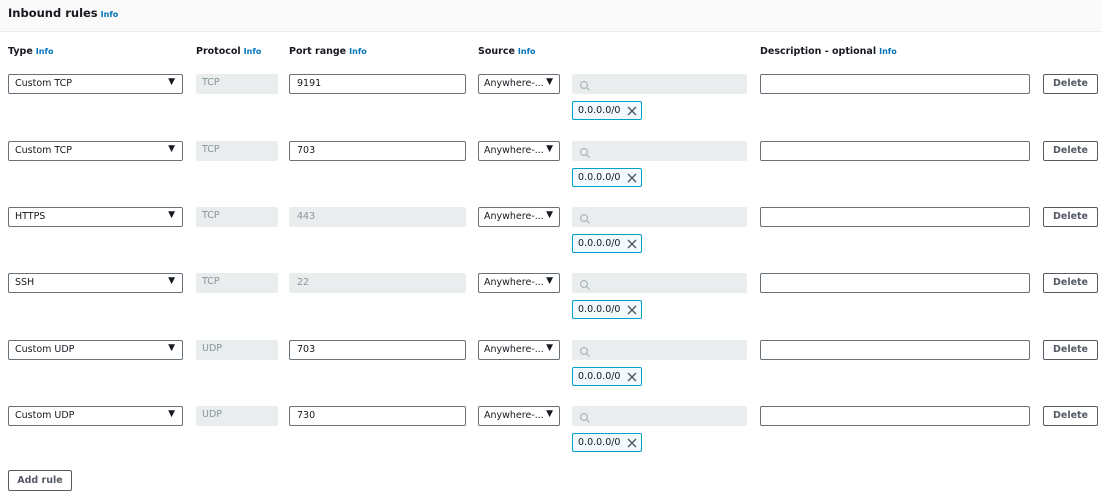 Image resolution: width=1102 pixels, height=491 pixels. I want to click on port-range-input: 443, so click(377, 217).